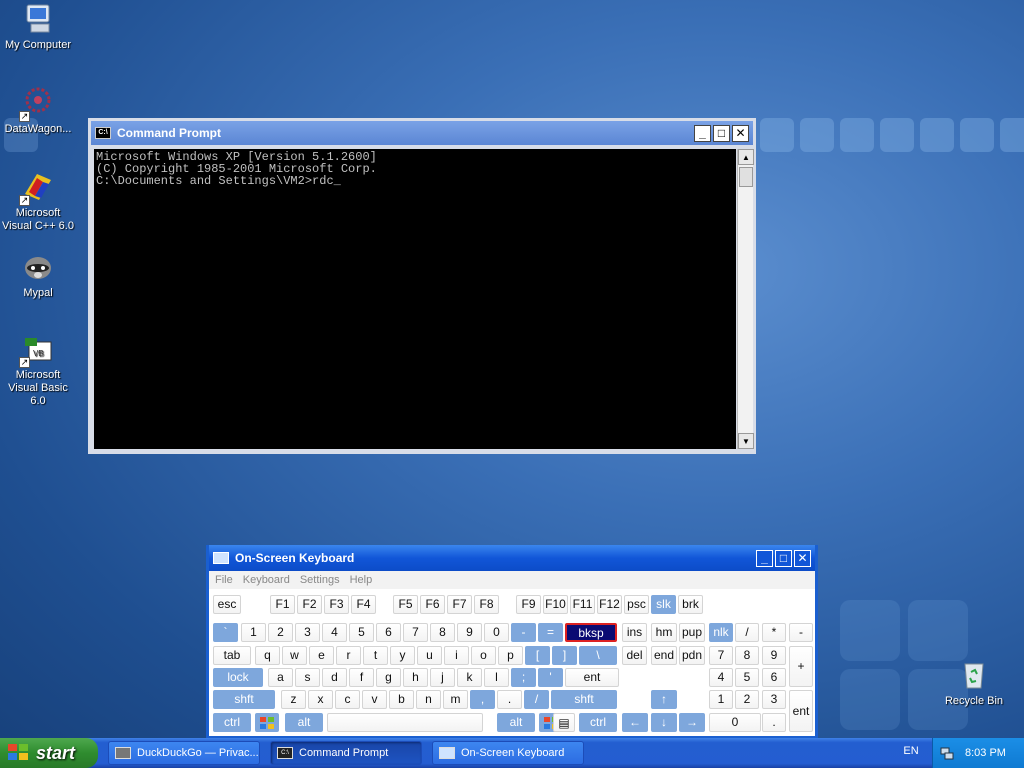 This screenshot has width=1024, height=768. What do you see at coordinates (294, 655) in the screenshot?
I see `key-row3-2: w` at bounding box center [294, 655].